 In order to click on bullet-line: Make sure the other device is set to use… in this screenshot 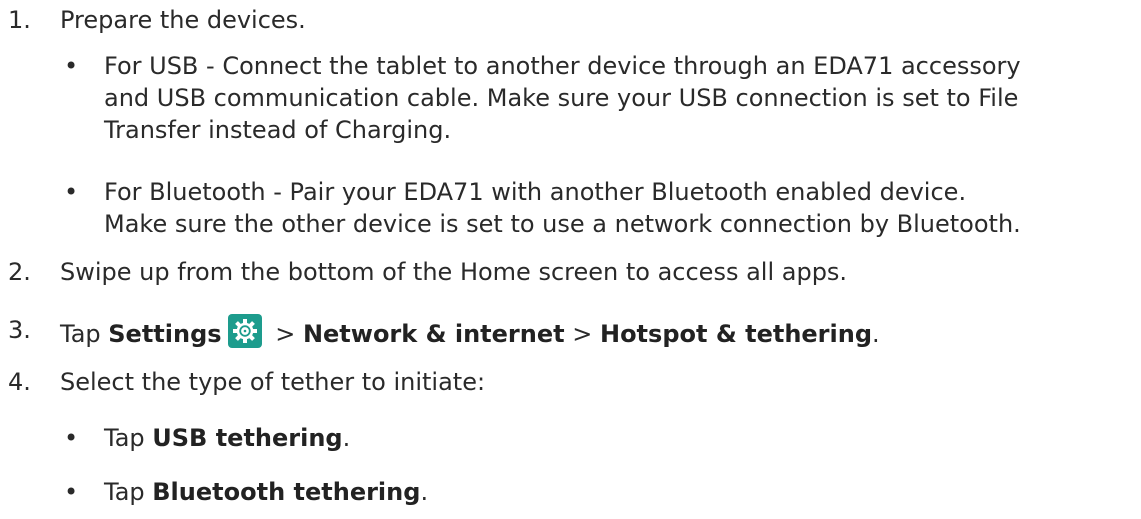, I will do `click(562, 224)`.